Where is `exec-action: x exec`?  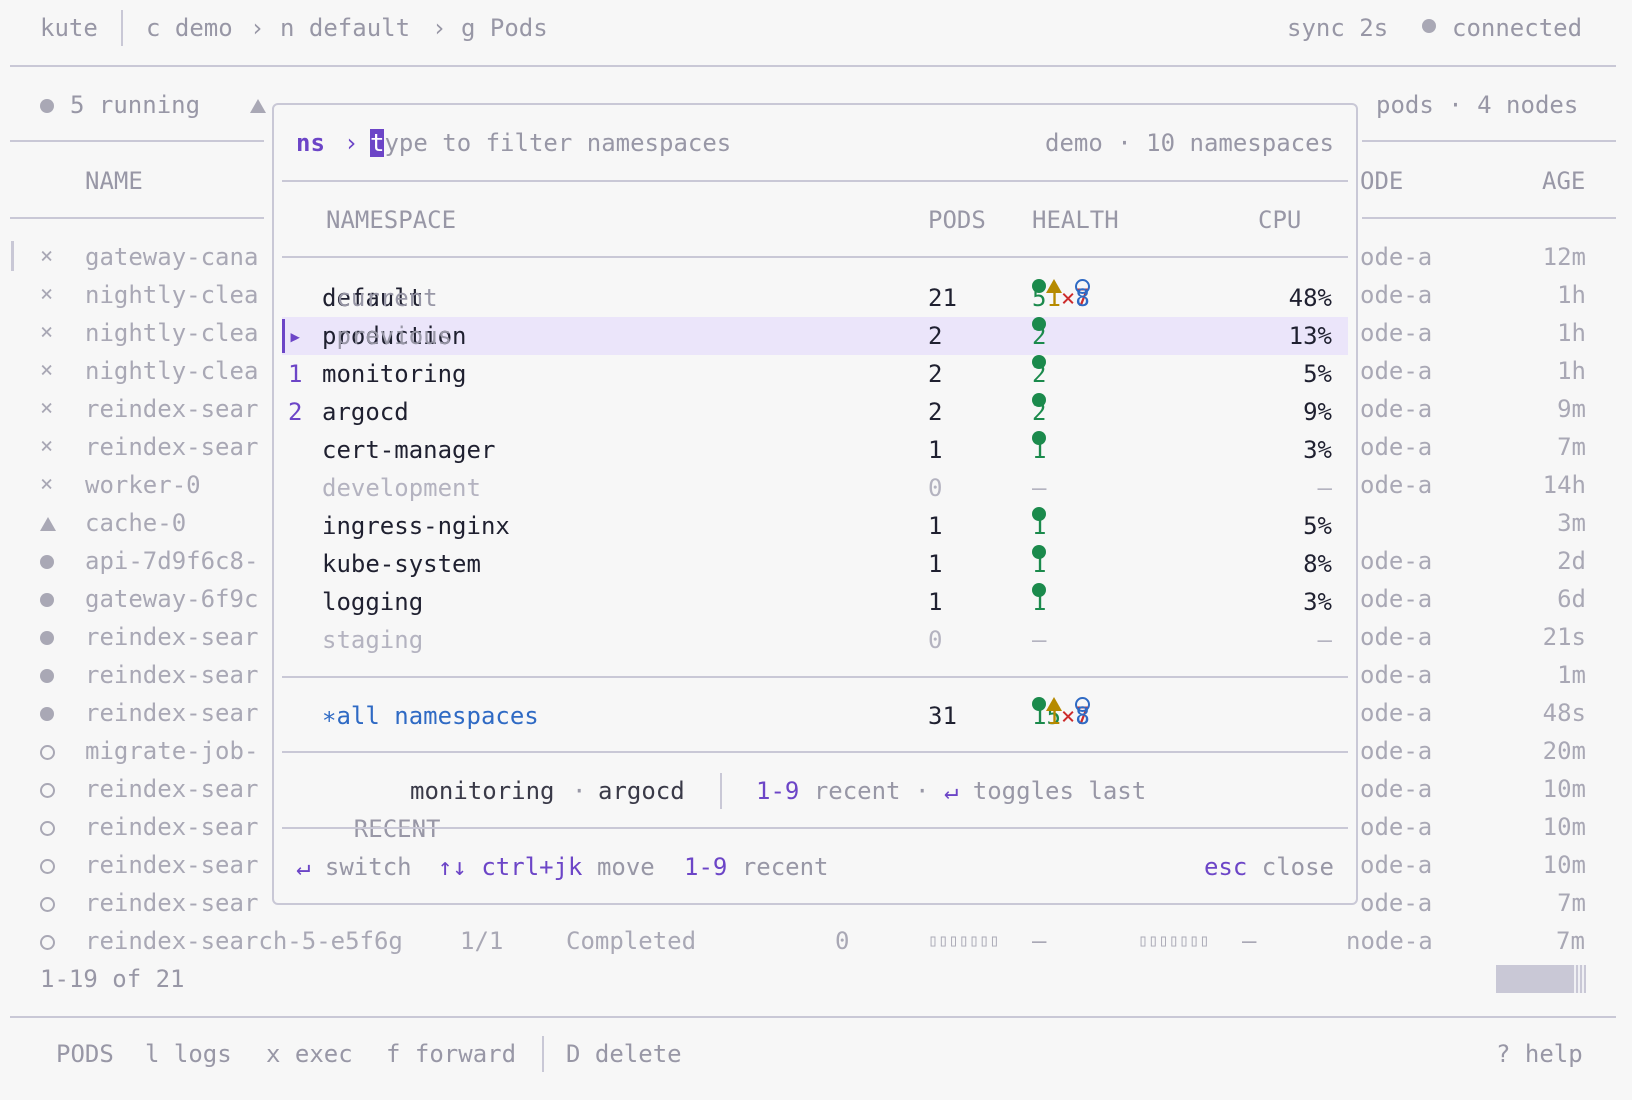 exec-action: x exec is located at coordinates (309, 1054).